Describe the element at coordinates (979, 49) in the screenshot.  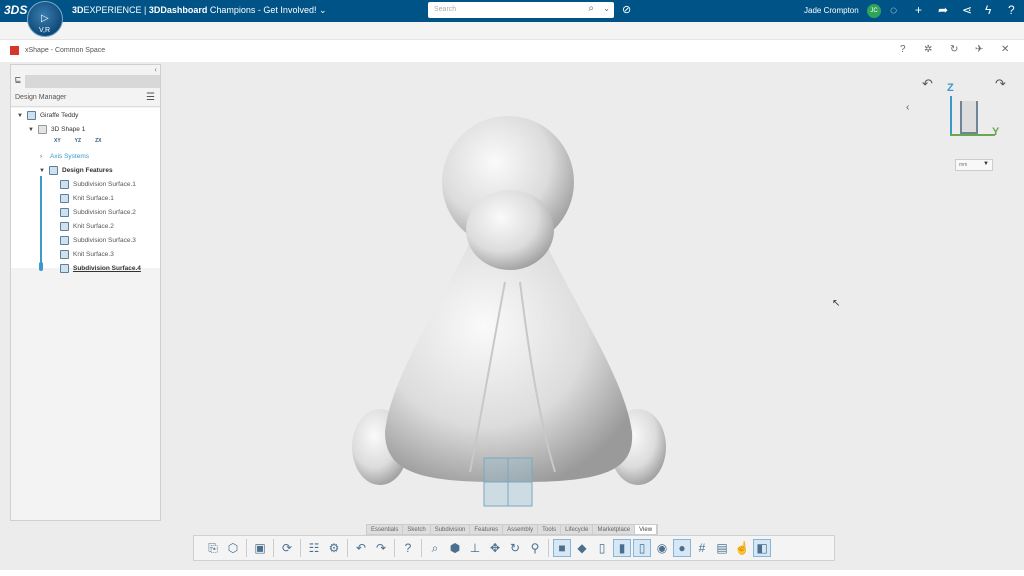
I see `pin-icon: ✈` at that location.